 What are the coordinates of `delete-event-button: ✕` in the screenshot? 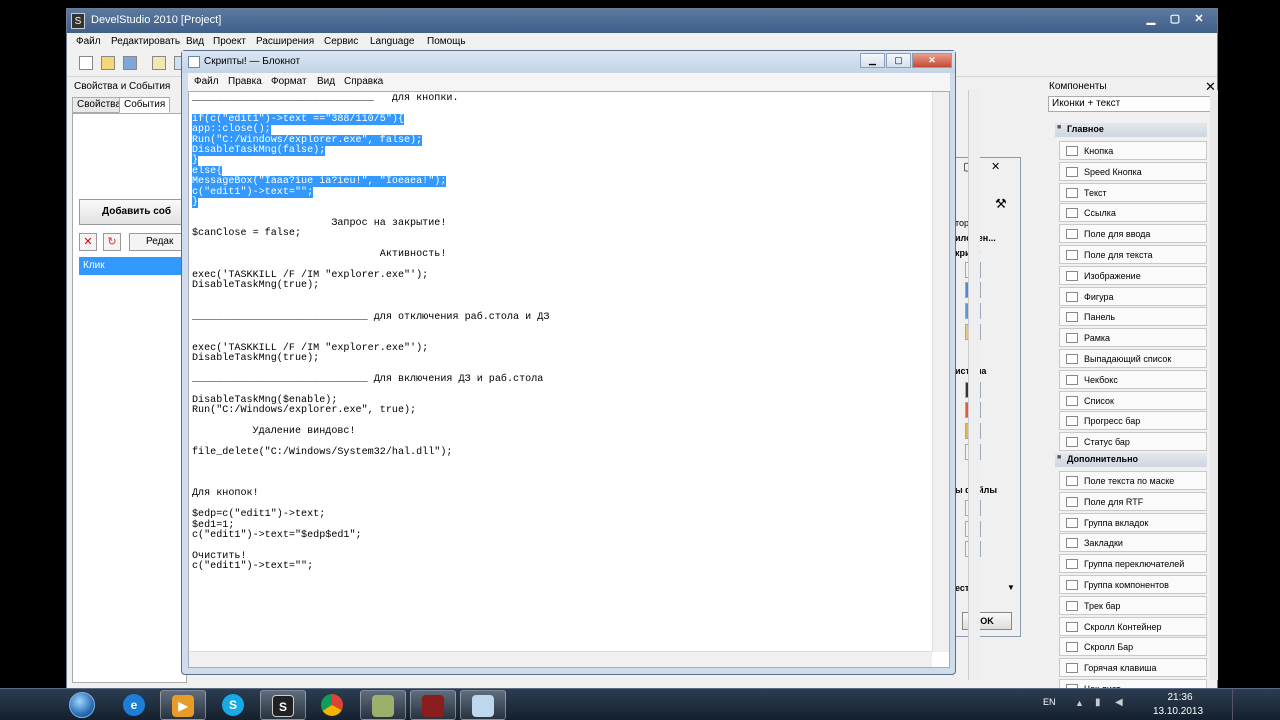 It's located at (88, 242).